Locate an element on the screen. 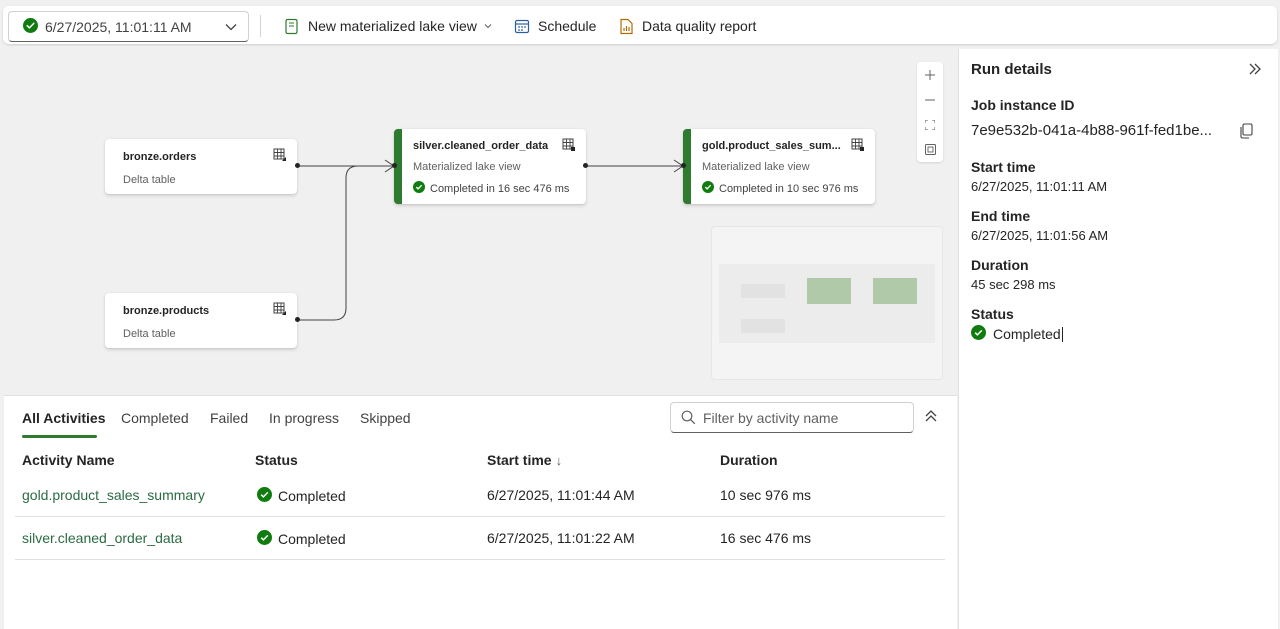 The height and width of the screenshot is (629, 1280). activity-name-link: silver.cleaned_order_data is located at coordinates (102, 538).